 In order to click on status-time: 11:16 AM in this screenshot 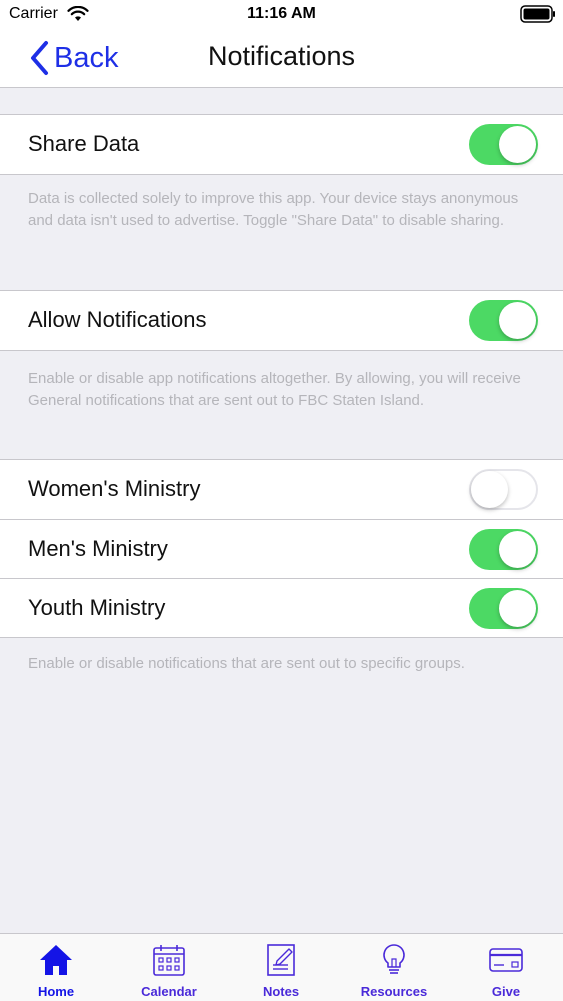, I will do `click(281, 13)`.